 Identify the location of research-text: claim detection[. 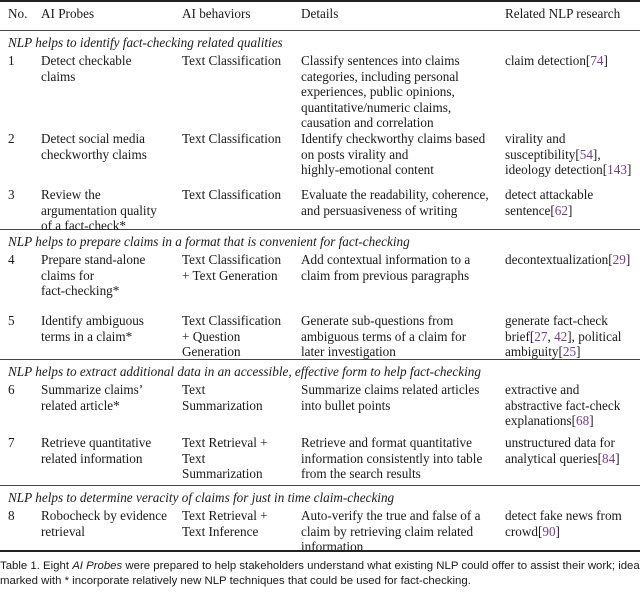
(548, 60).